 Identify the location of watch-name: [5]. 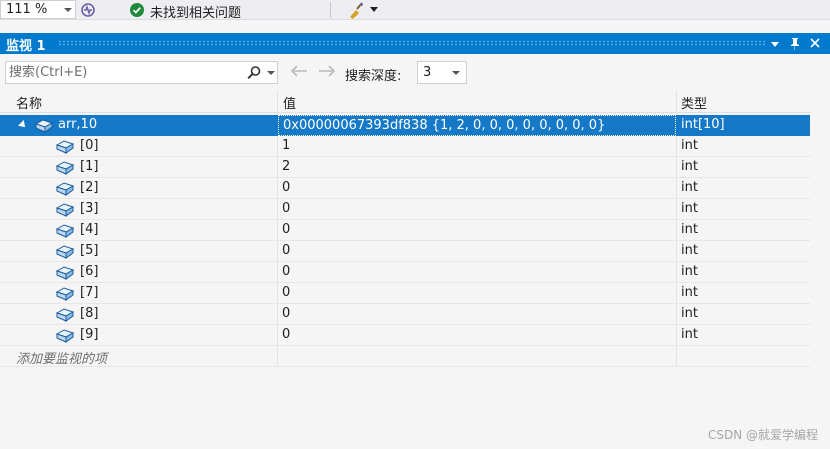
(89, 250).